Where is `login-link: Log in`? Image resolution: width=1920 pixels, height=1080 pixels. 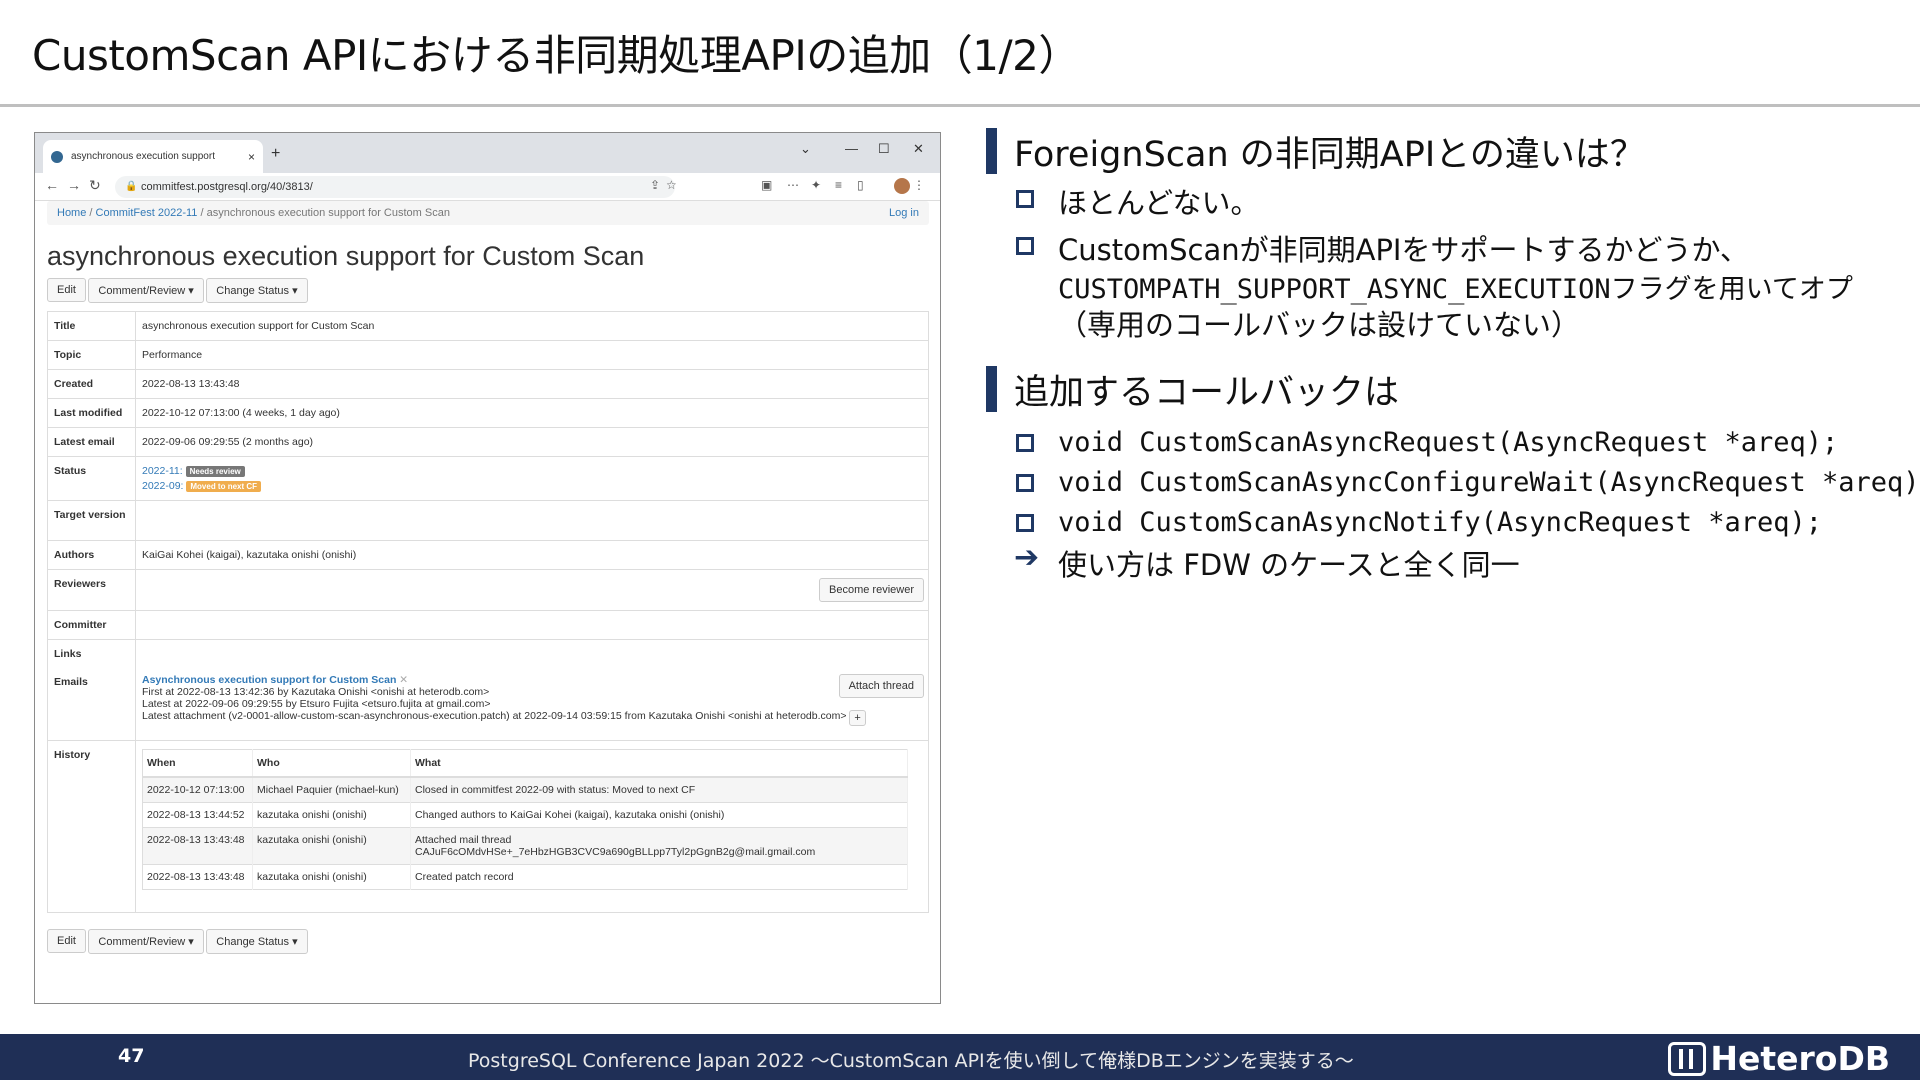 login-link: Log in is located at coordinates (904, 213).